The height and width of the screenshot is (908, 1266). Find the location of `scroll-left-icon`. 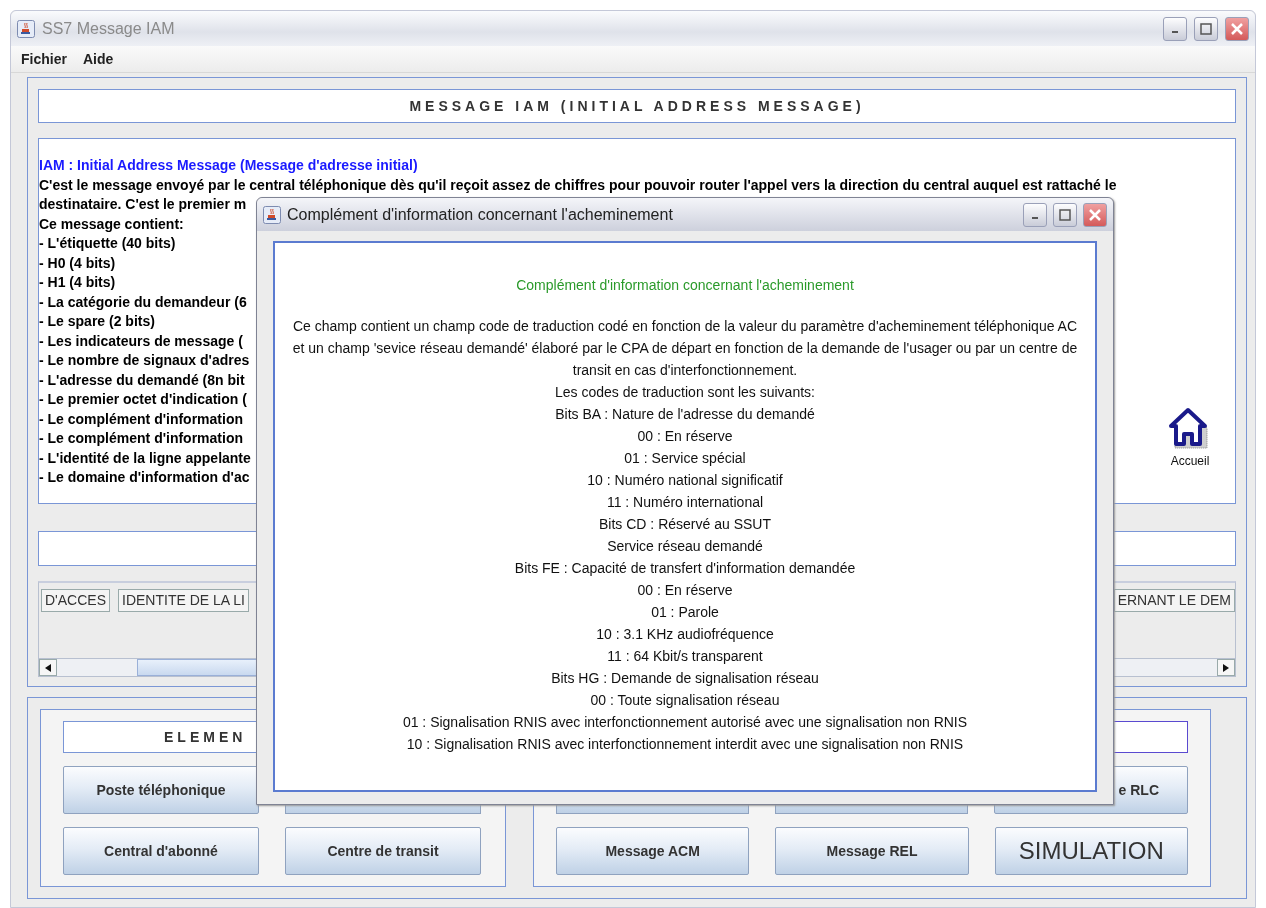

scroll-left-icon is located at coordinates (48, 667).